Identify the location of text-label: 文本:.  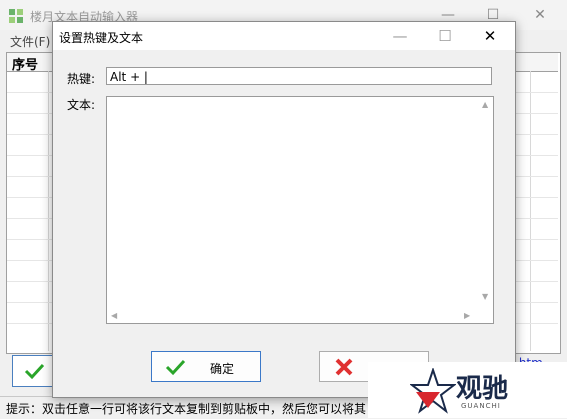
(81, 105).